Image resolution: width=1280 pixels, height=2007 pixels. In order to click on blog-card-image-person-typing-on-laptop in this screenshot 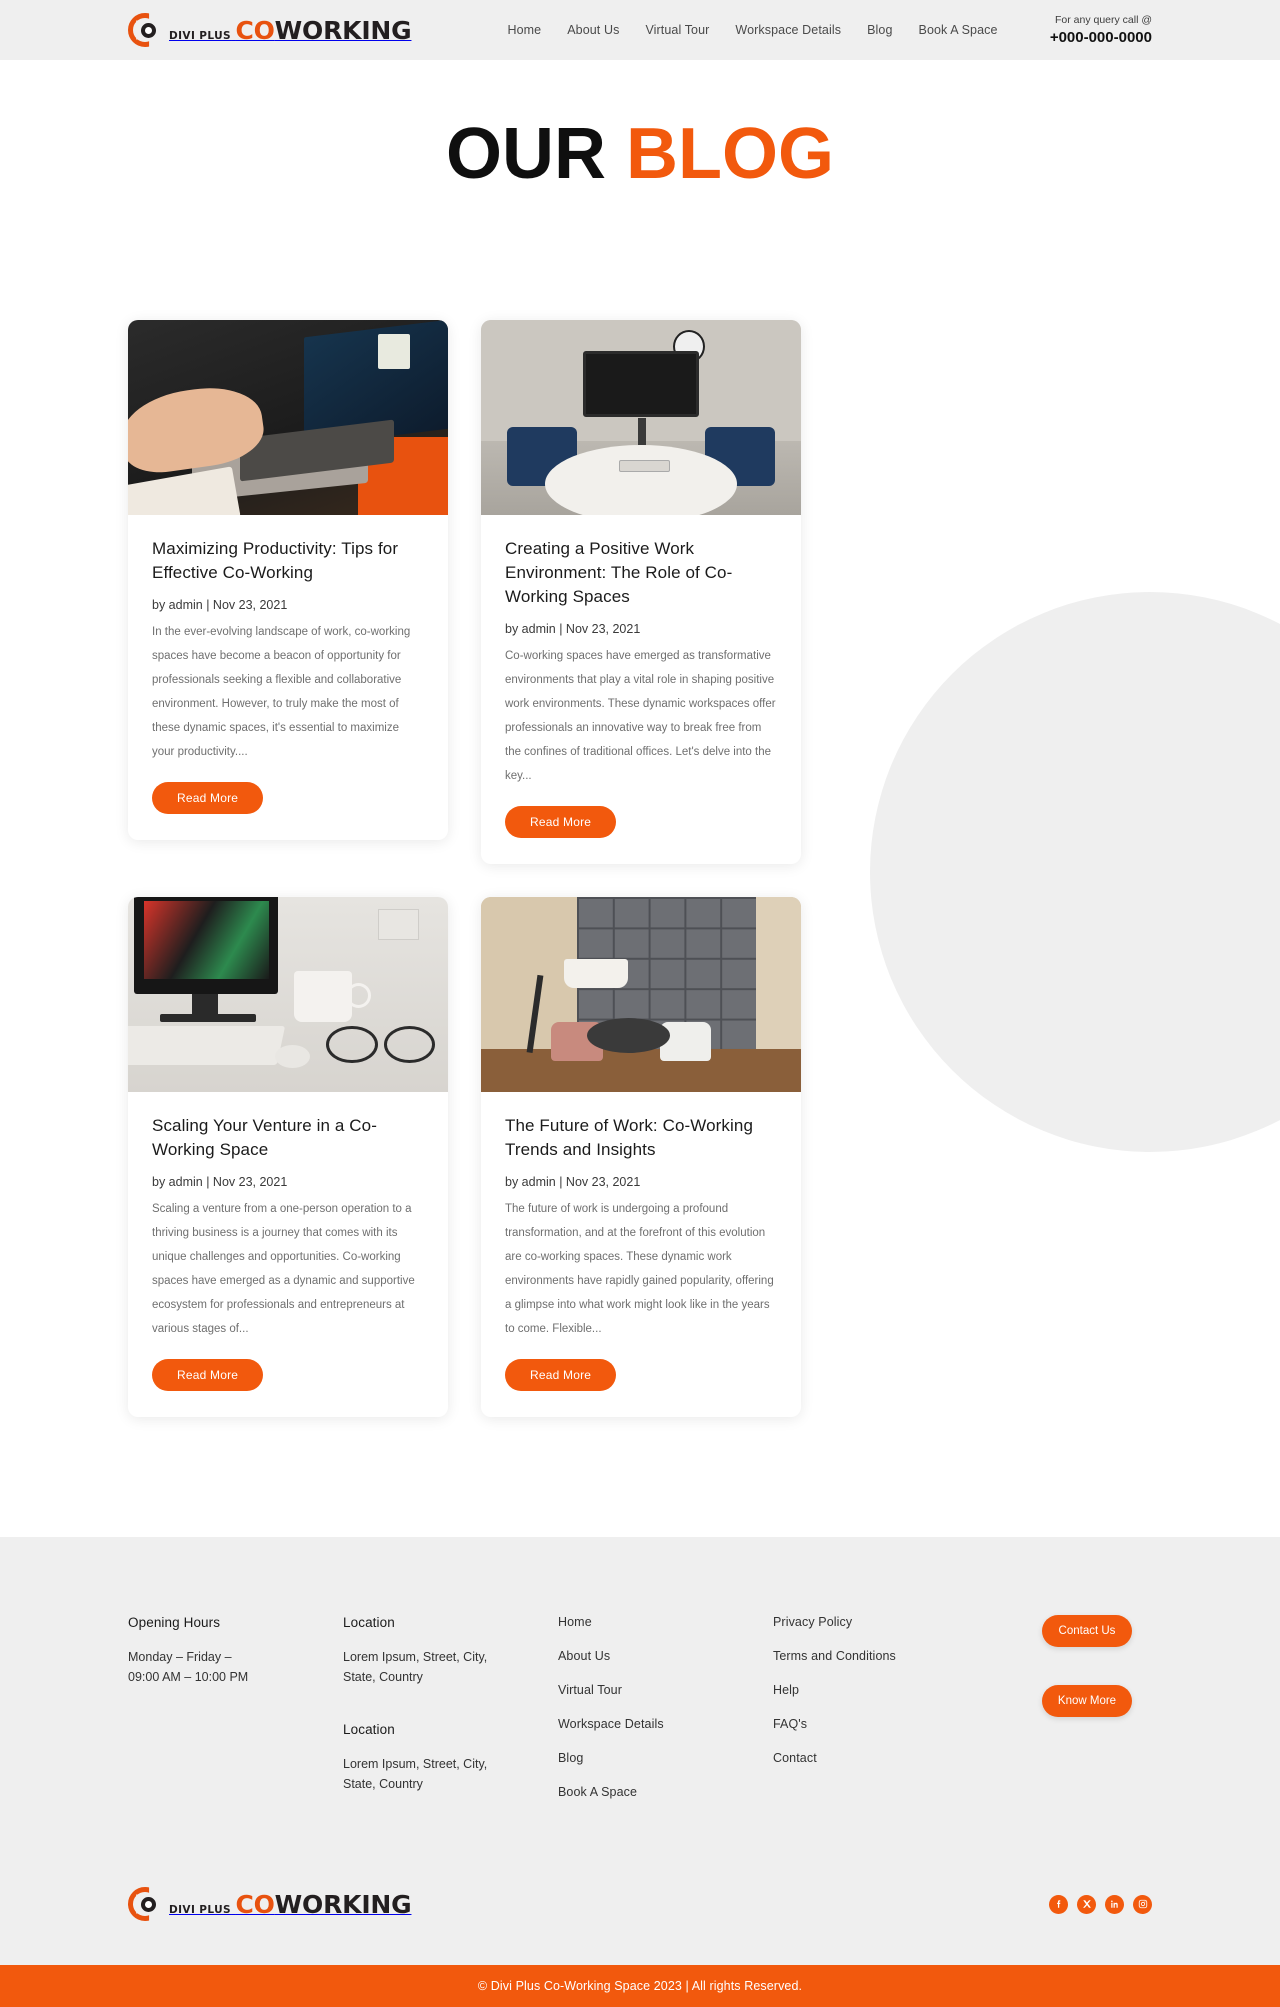, I will do `click(288, 417)`.